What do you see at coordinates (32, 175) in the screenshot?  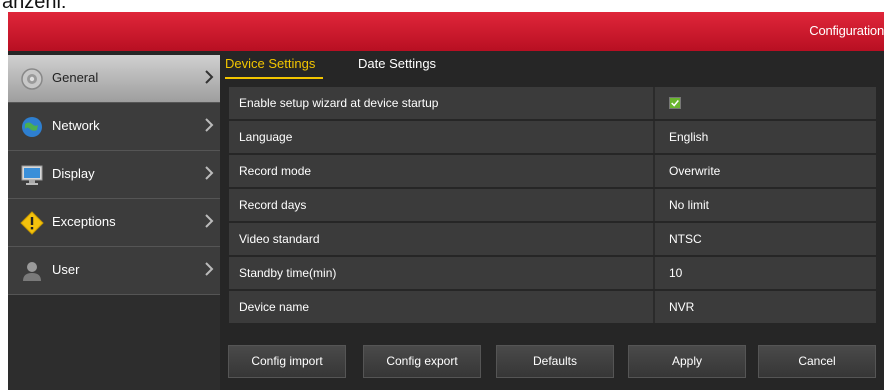 I see `monitor-icon` at bounding box center [32, 175].